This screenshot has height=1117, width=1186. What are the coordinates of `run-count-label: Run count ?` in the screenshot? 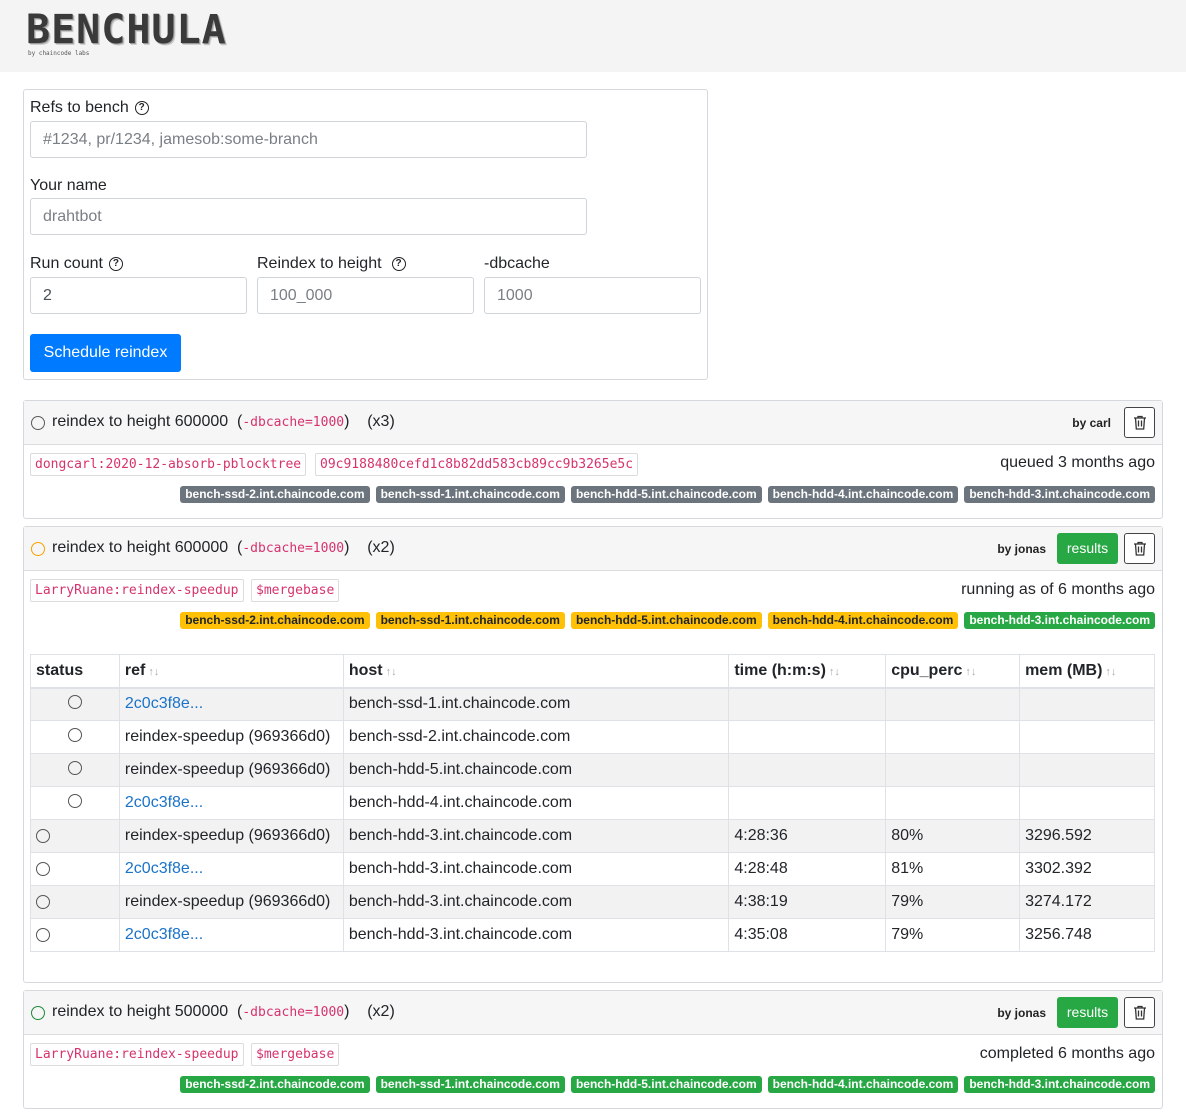 It's located at (76, 264).